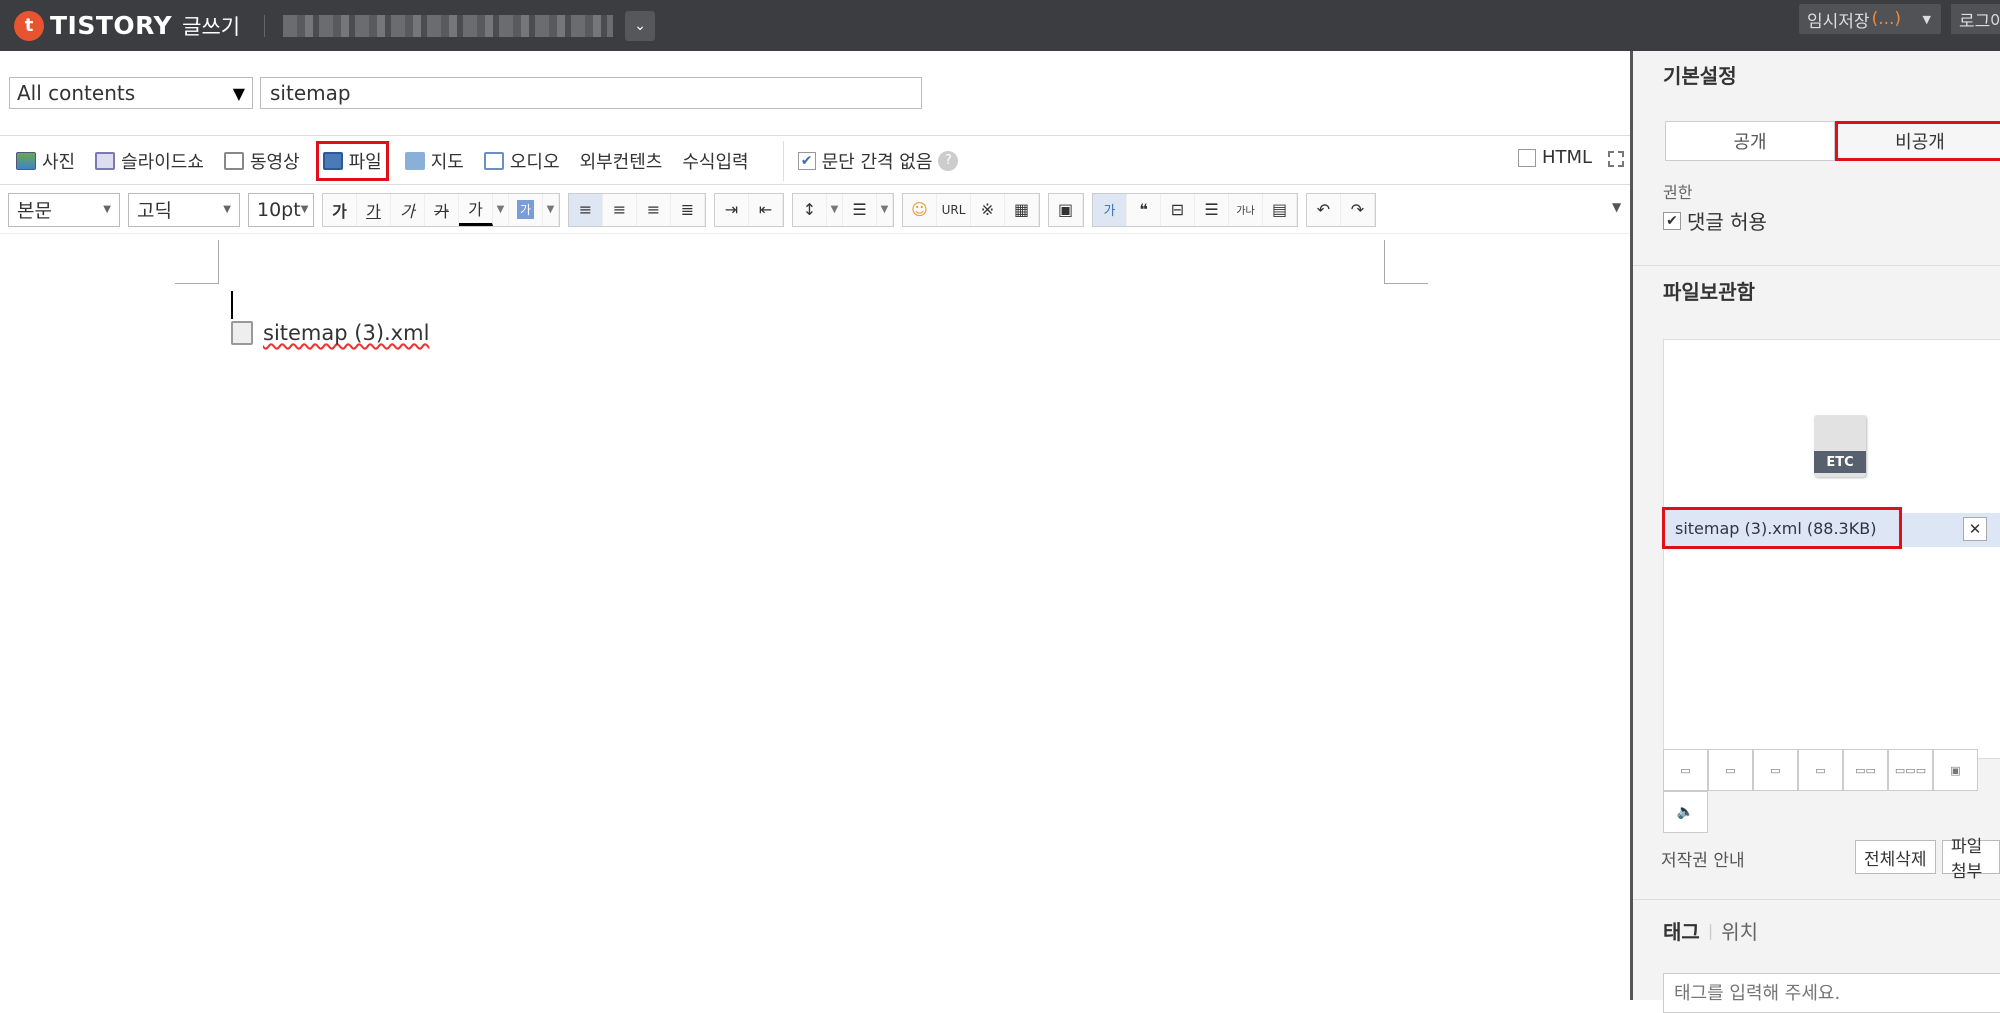  Describe the element at coordinates (281, 209) in the screenshot. I see `font-size-select: 10pt ▼` at that location.